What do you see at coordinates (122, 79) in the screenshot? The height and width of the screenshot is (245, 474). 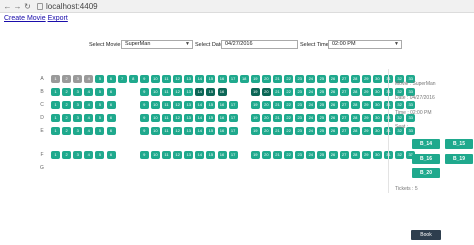 I see `seat: 7` at bounding box center [122, 79].